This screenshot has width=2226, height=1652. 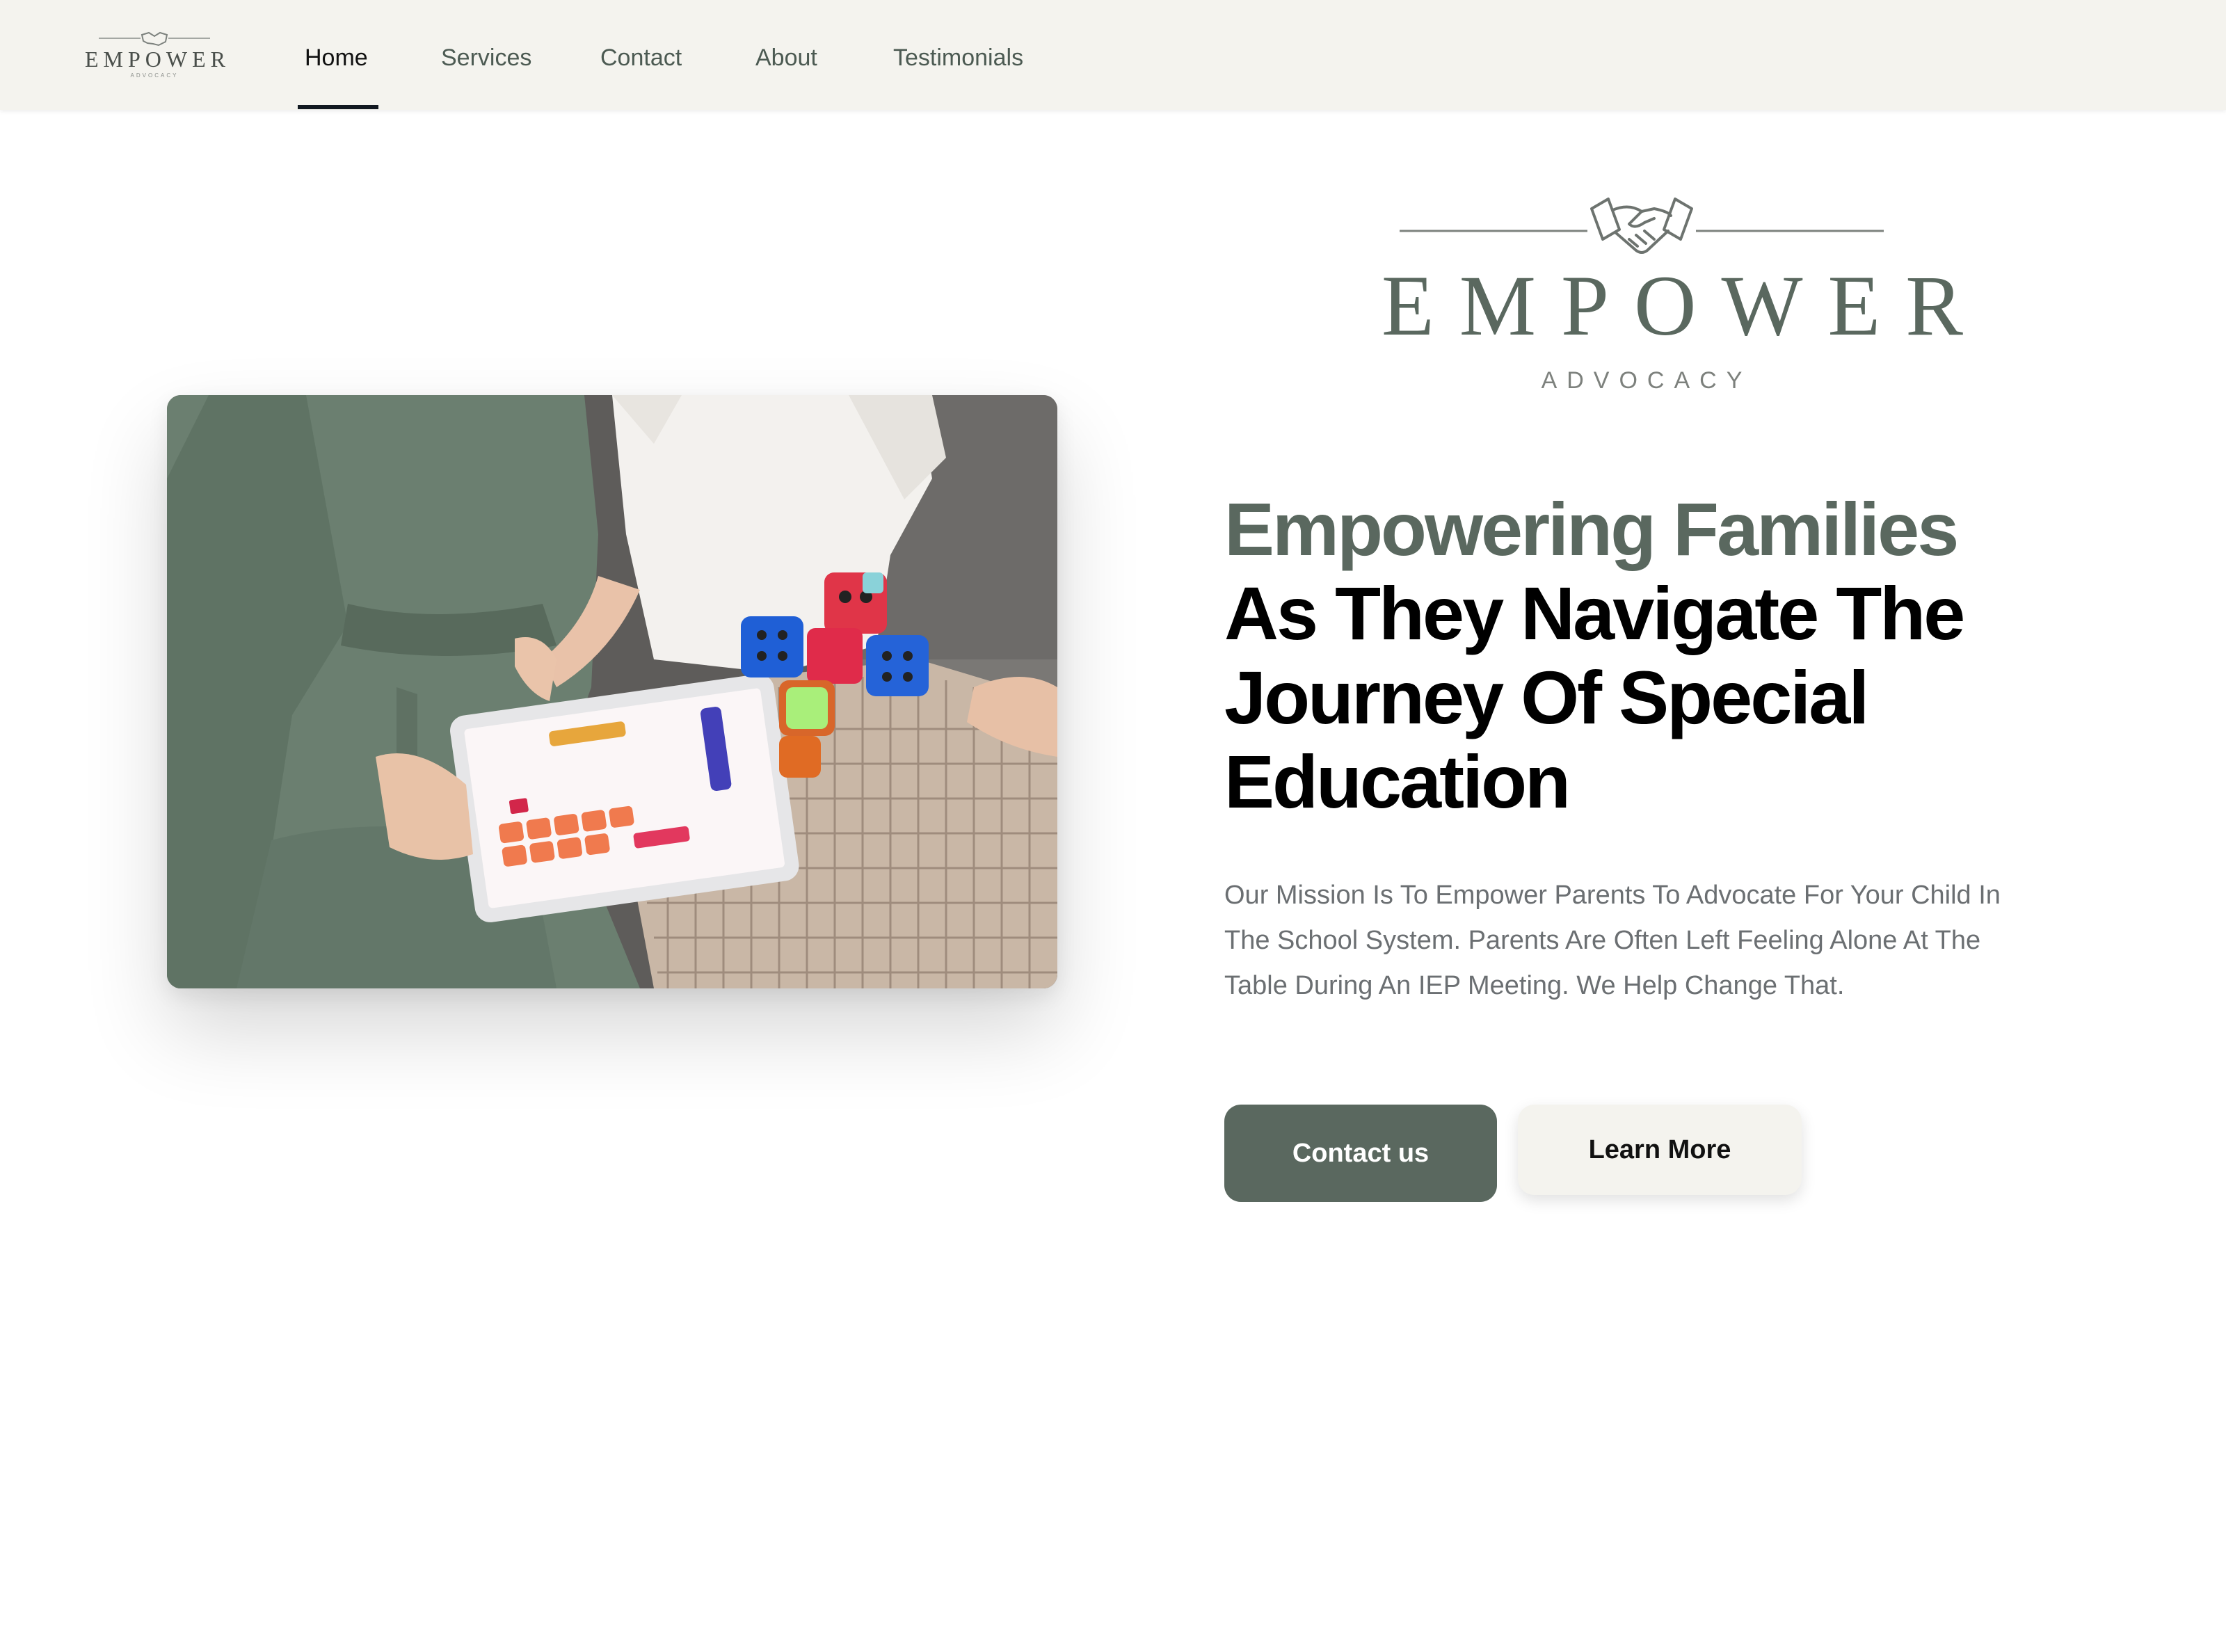 I want to click on nav-logo-tagline: ADVOCACY, so click(x=154, y=75).